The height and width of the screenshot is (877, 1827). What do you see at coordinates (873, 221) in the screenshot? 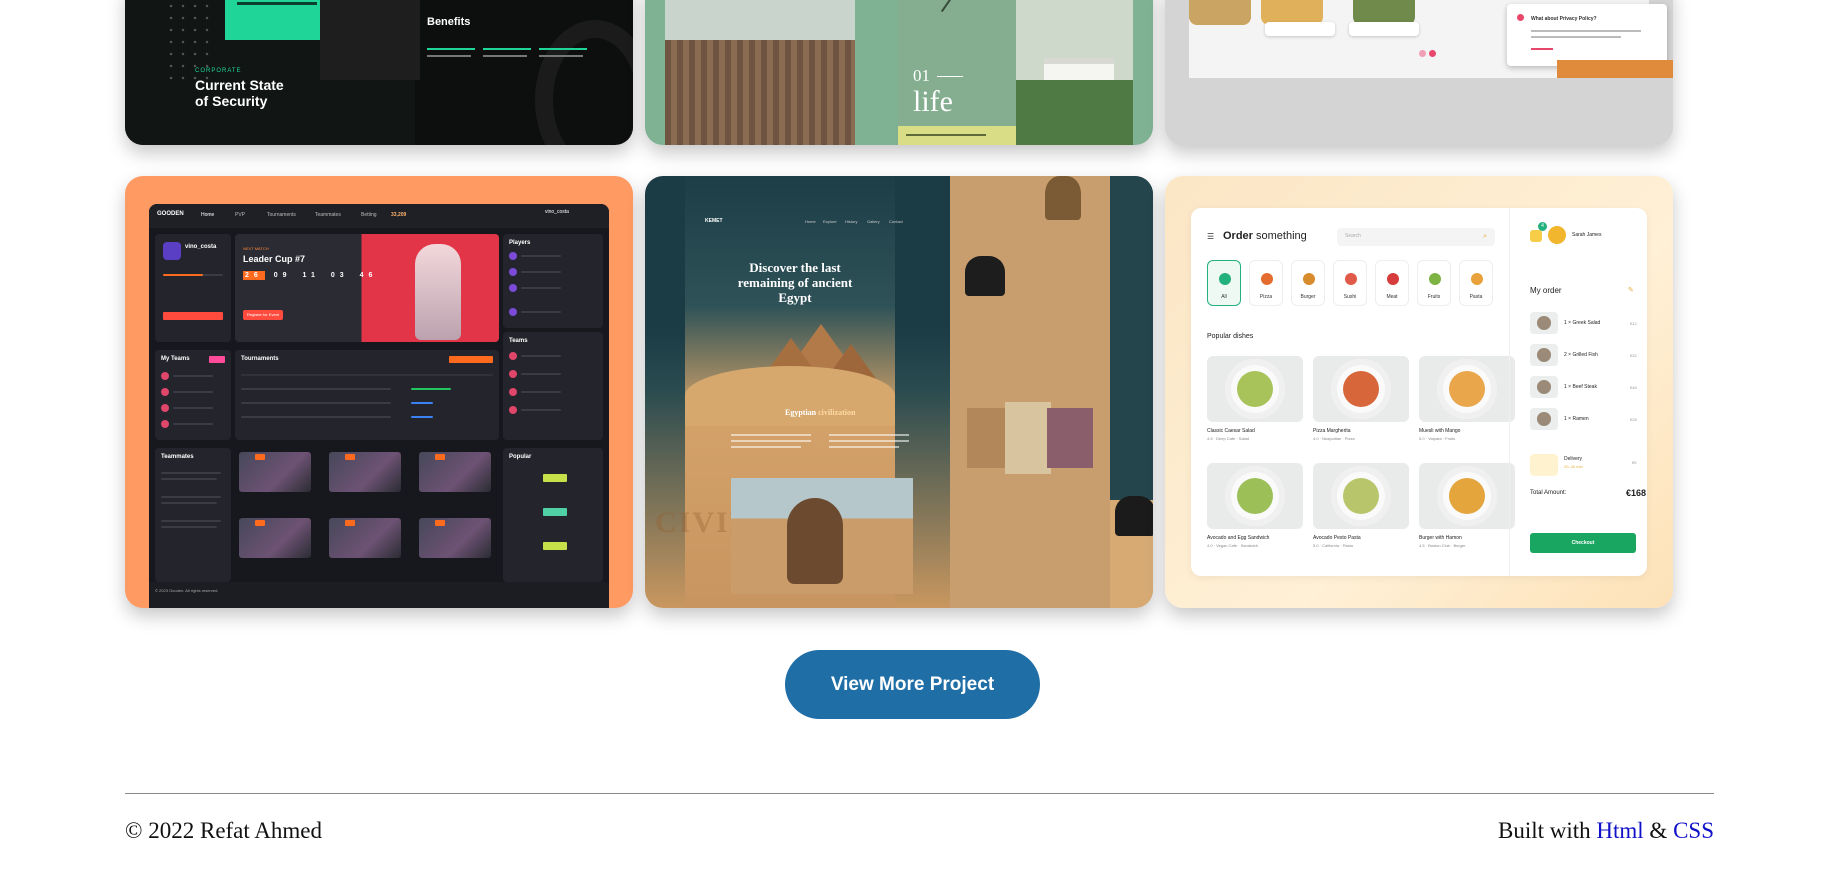
I see `nav-item: Gallery` at bounding box center [873, 221].